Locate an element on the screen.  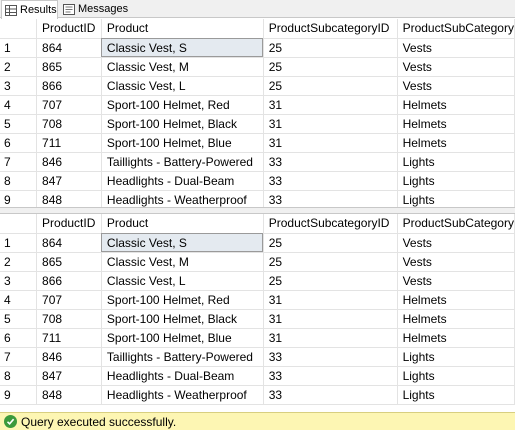
tab-messages: Messages is located at coordinates (95, 9).